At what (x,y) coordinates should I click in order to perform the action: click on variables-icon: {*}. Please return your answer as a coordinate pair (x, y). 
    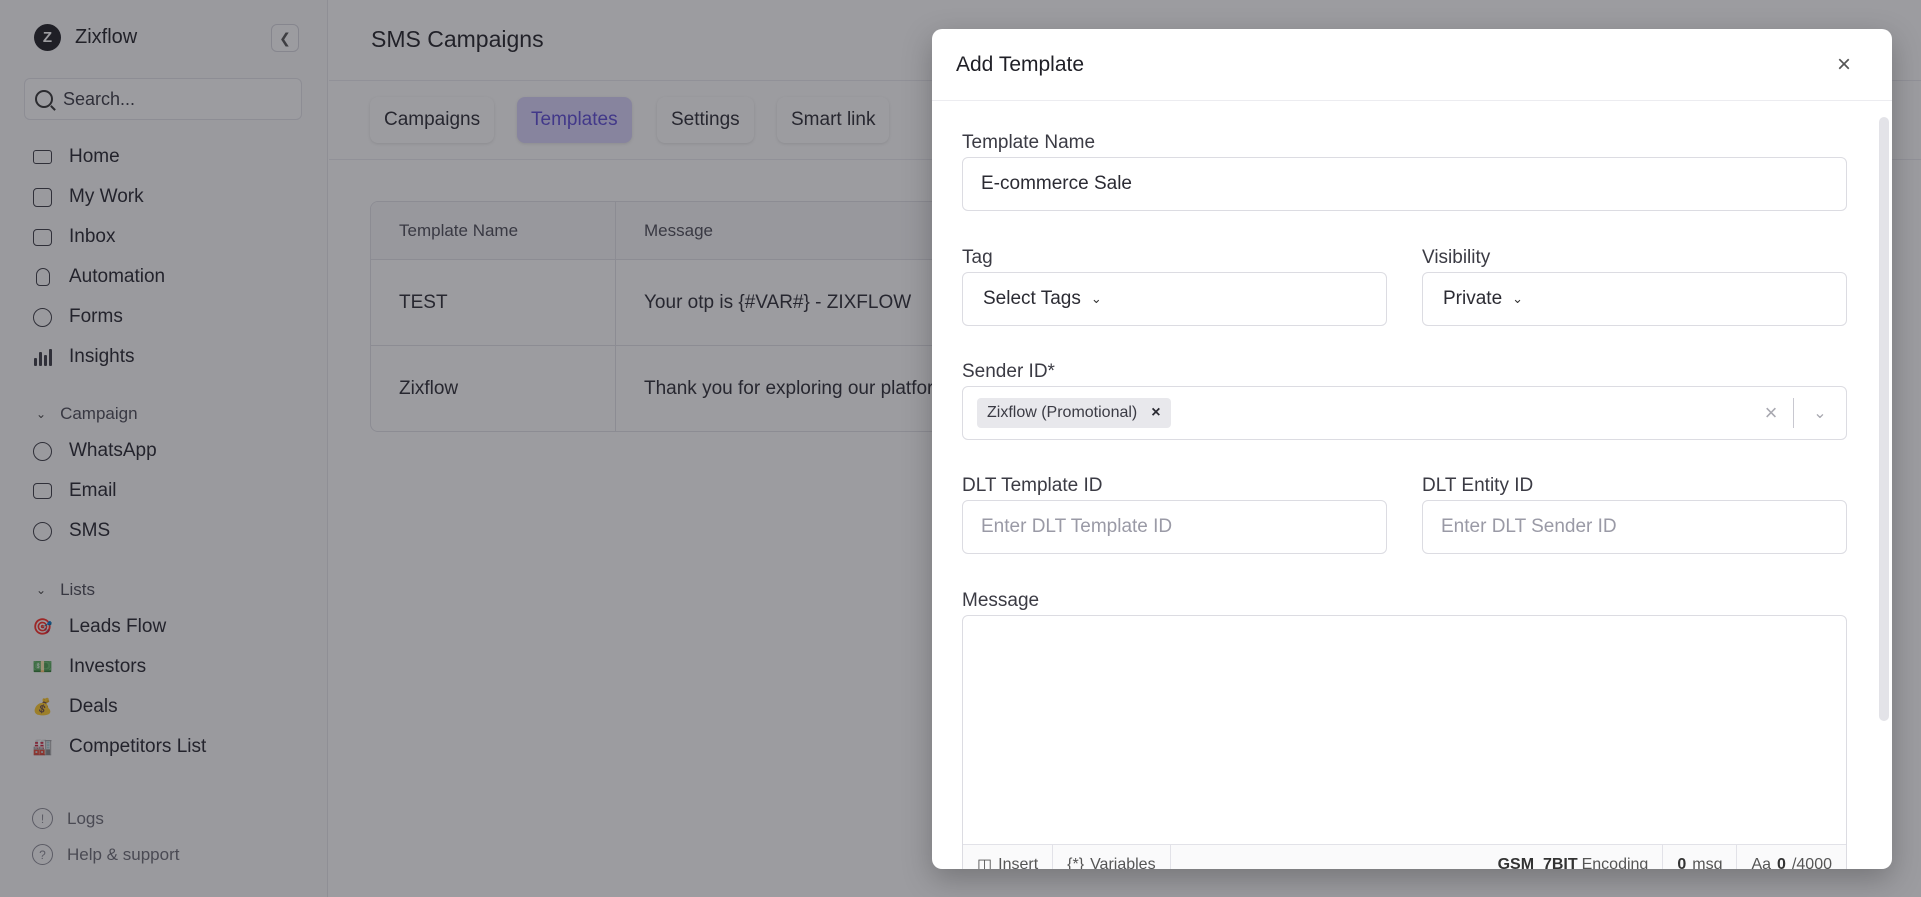
    Looking at the image, I should click on (1076, 862).